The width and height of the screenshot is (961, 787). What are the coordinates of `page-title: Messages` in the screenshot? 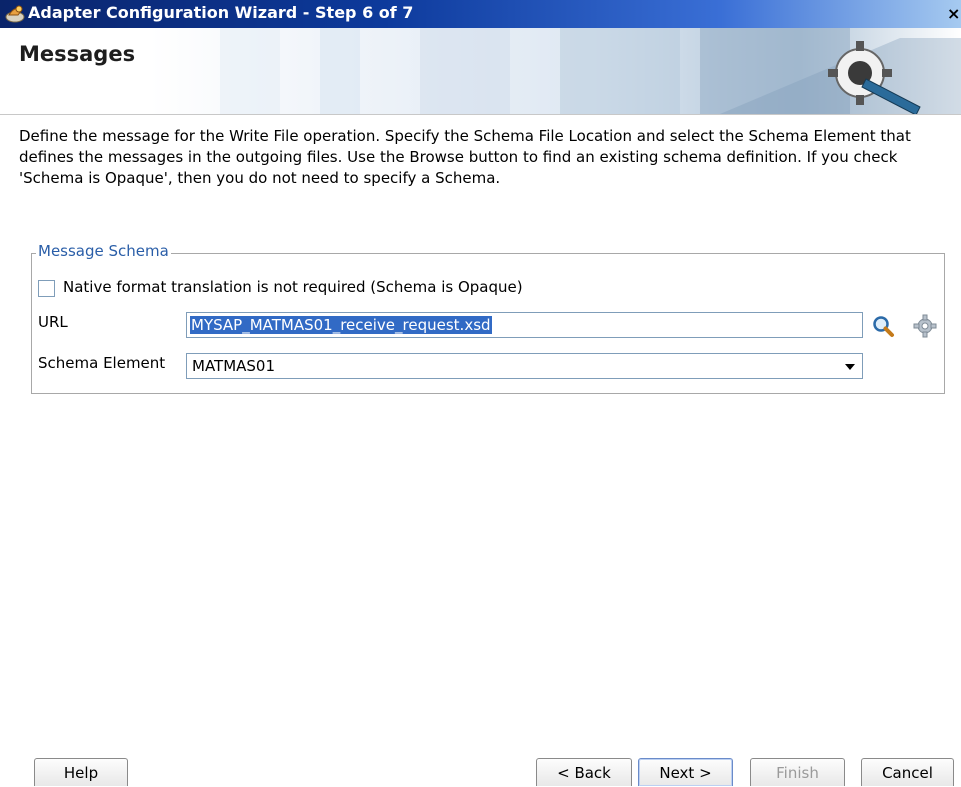 It's located at (77, 54).